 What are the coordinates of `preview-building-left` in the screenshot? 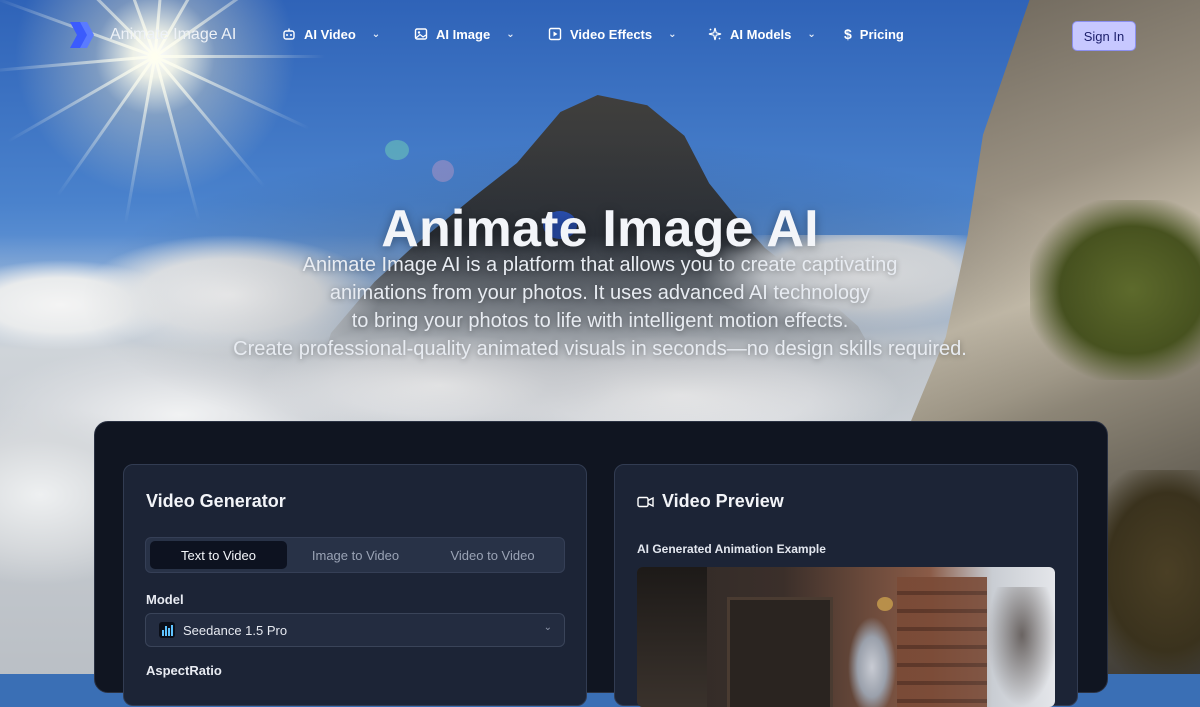 It's located at (672, 637).